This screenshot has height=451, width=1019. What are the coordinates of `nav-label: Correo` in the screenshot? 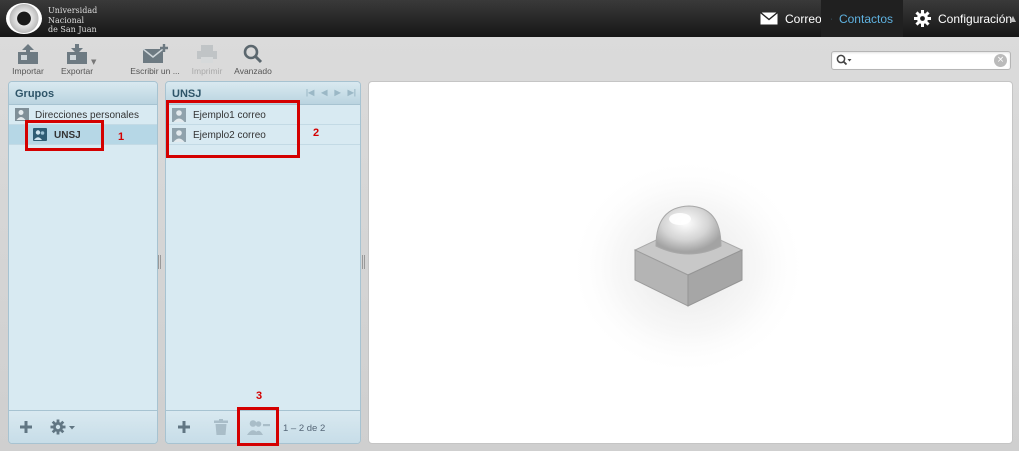 It's located at (803, 18).